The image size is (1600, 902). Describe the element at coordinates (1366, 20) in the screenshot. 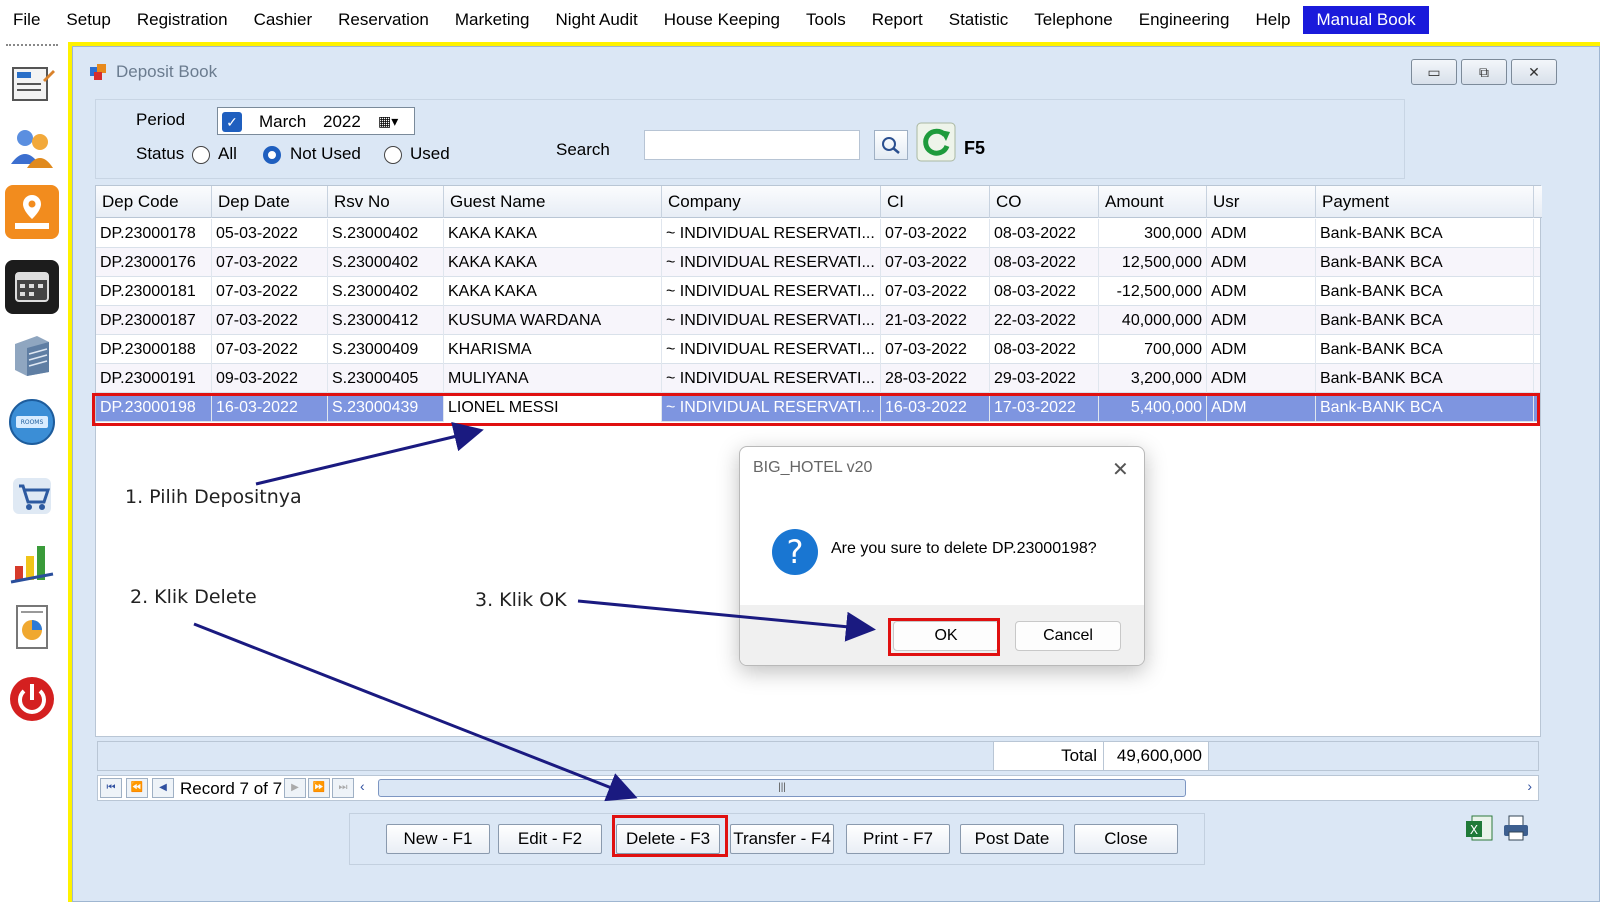

I see `menu-manual-book: Manual Book` at that location.